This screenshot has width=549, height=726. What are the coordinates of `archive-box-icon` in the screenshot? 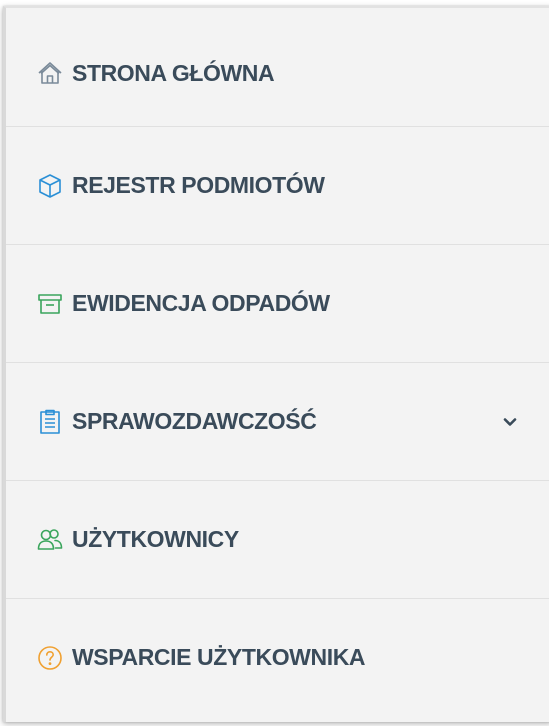 It's located at (50, 304).